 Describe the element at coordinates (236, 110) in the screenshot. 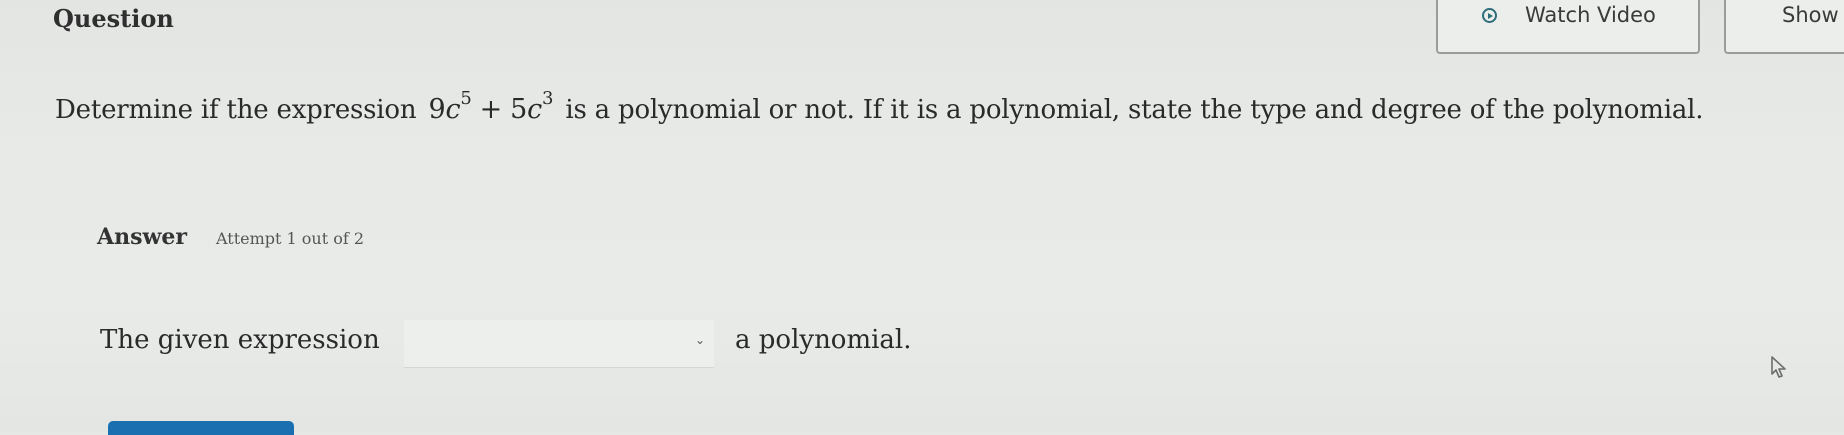

I see `prompt-text-before: Determine if the expression` at that location.